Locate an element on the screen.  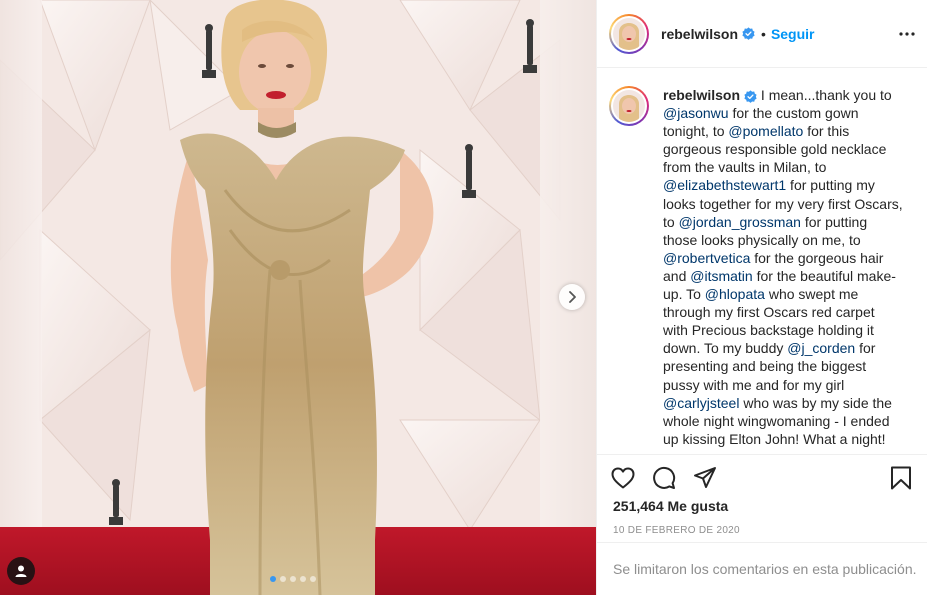
more-options-icon is located at coordinates (907, 33).